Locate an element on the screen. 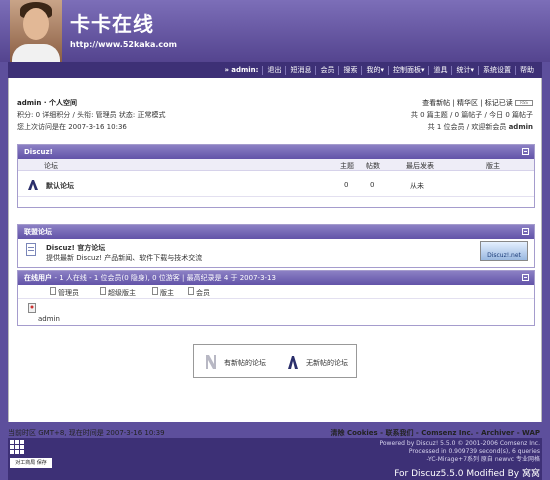  col-forum: 论坛 is located at coordinates (51, 166).